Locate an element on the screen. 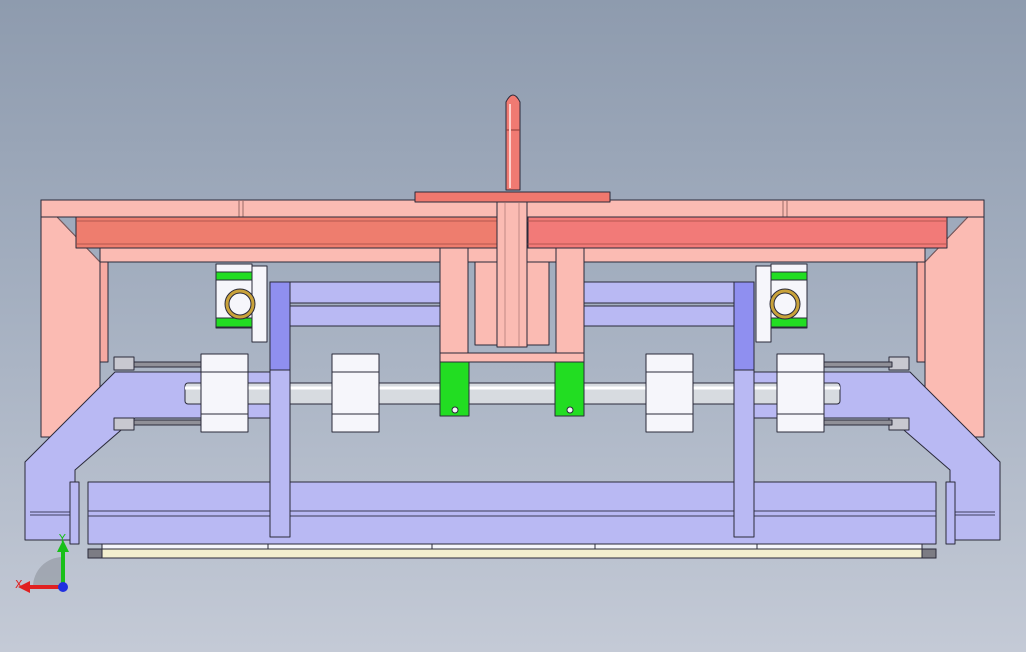 The width and height of the screenshot is (1026, 652). vertical-plate-left is located at coordinates (280, 409).